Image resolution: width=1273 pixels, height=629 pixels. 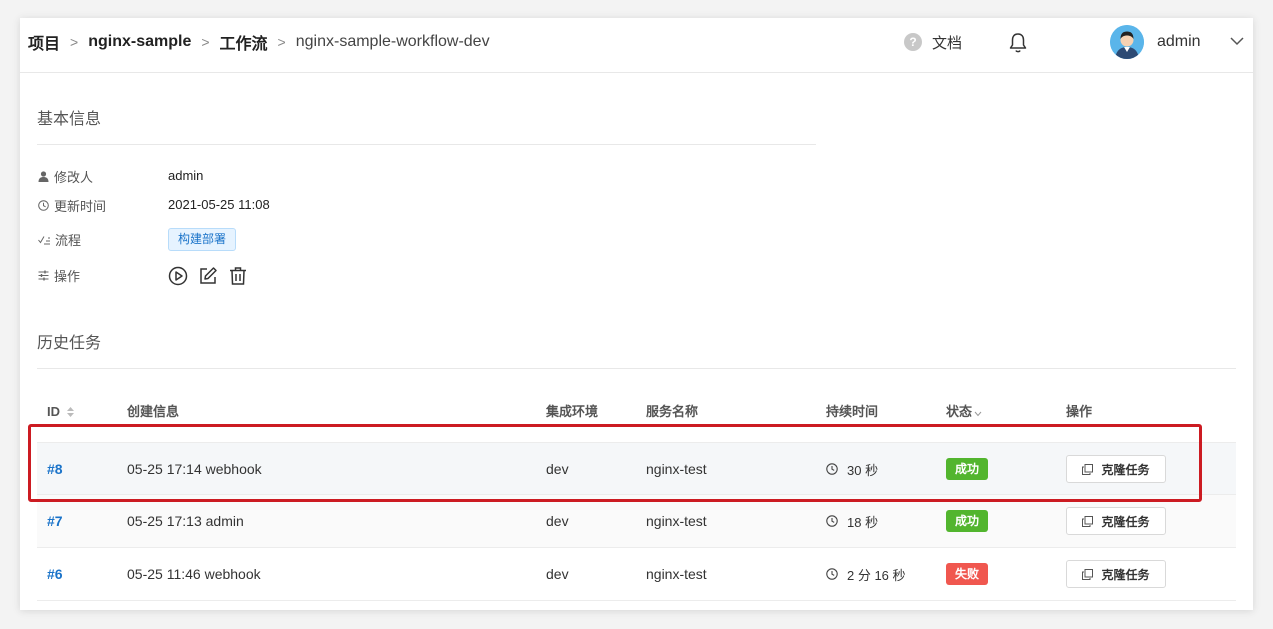 I want to click on flow-icon, so click(x=44, y=239).